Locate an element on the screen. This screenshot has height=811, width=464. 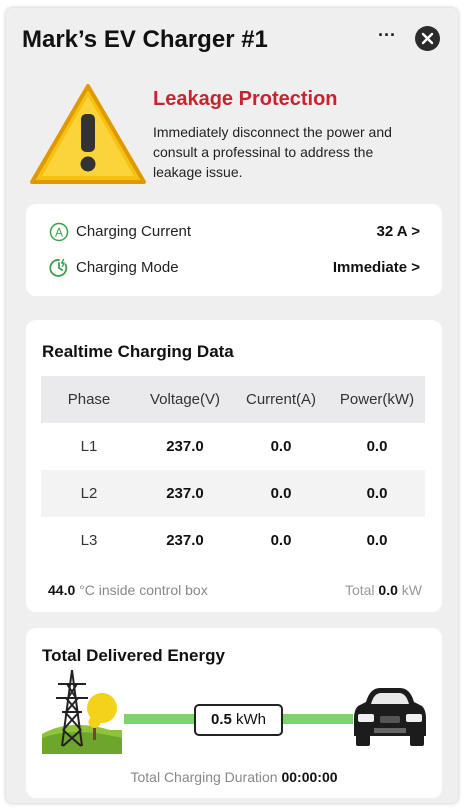
column-header: Phase is located at coordinates (89, 399).